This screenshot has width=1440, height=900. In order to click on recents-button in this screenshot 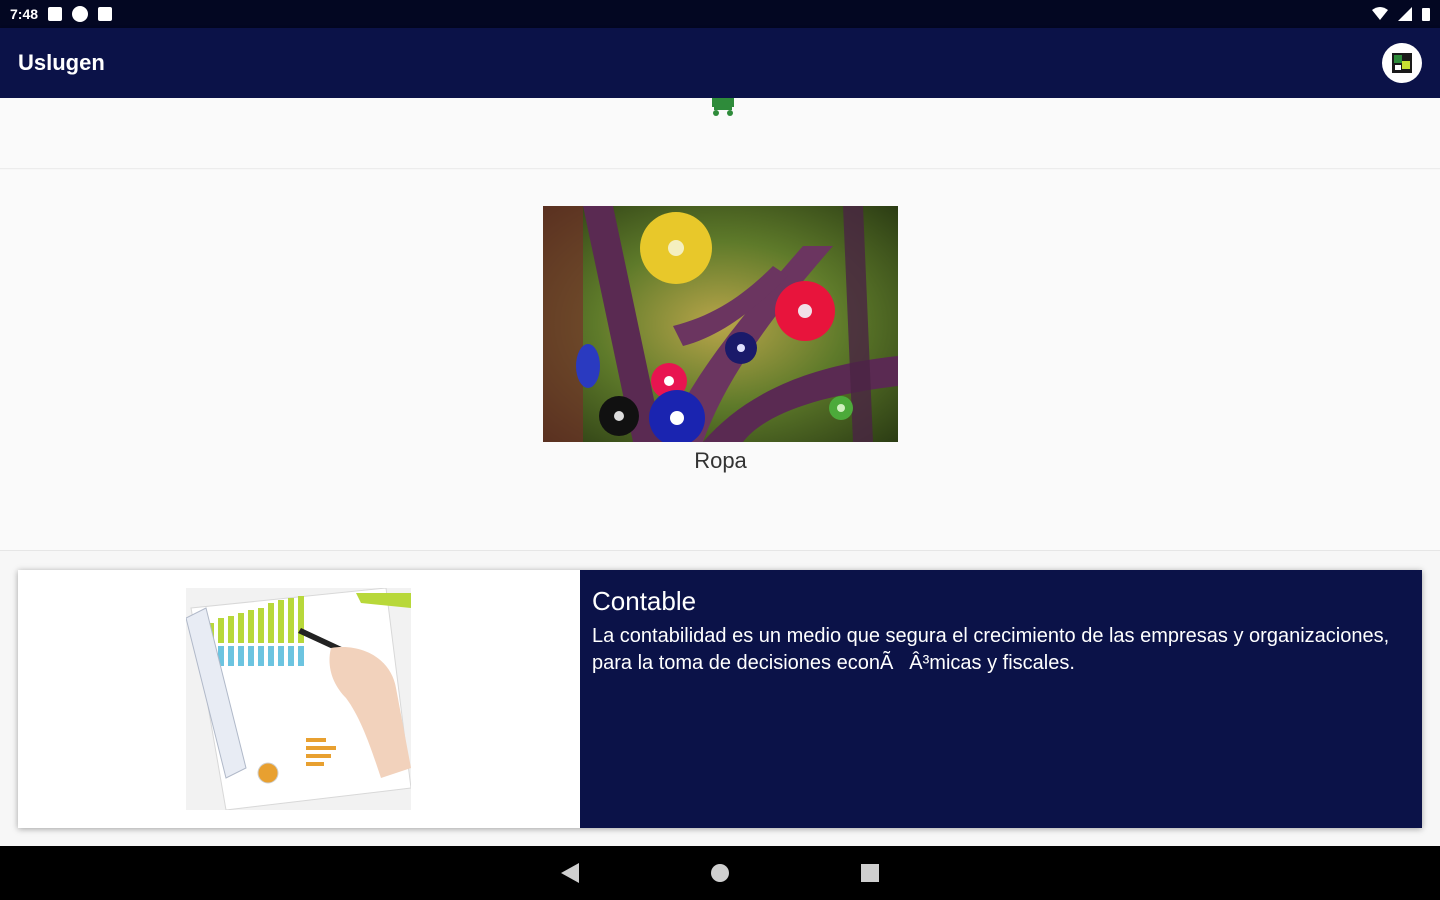, I will do `click(870, 873)`.